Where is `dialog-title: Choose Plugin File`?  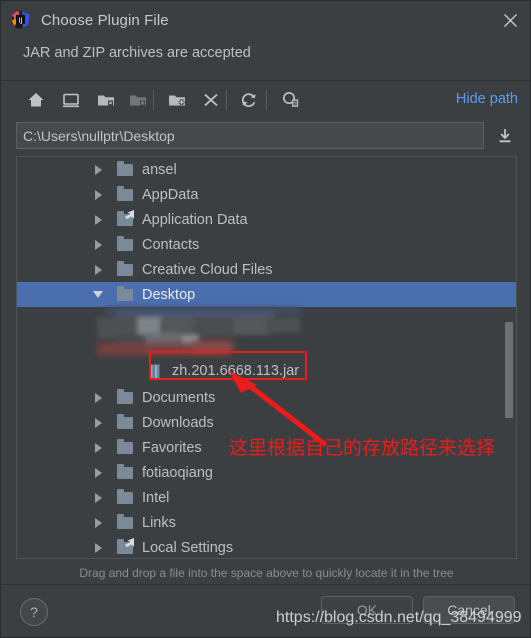
dialog-title: Choose Plugin File is located at coordinates (105, 20).